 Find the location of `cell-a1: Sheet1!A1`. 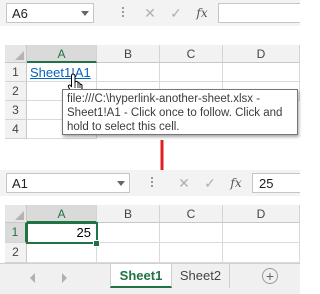

cell-a1: Sheet1!A1 is located at coordinates (62, 72).